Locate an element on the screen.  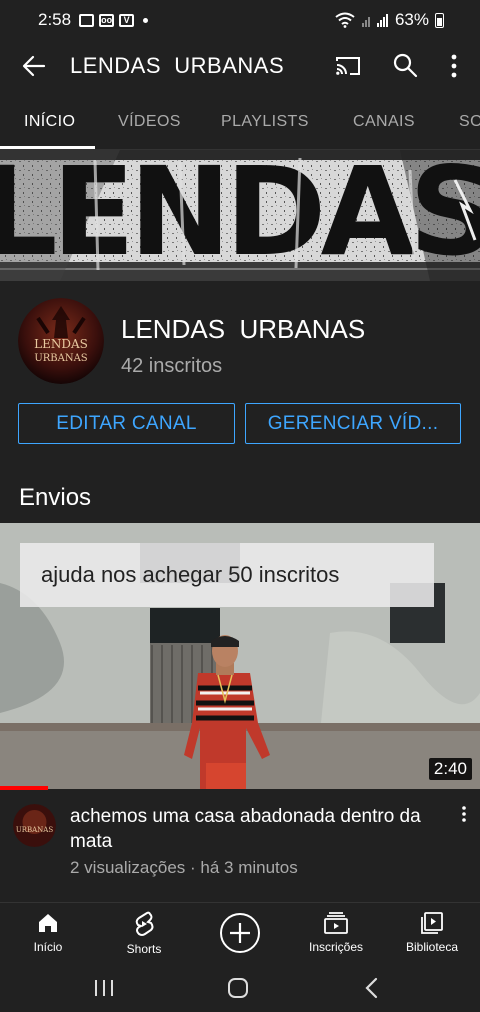
app-bar-title: LENDAS URBANAS is located at coordinates (177, 65).